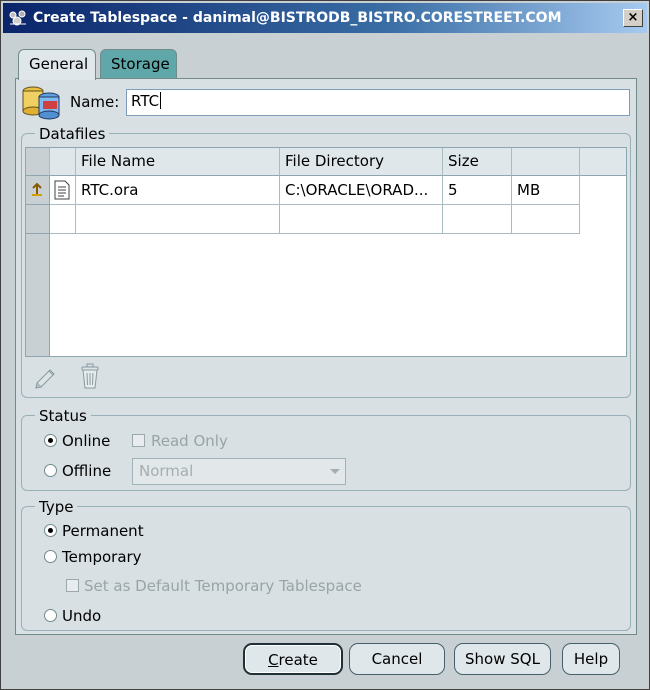 This screenshot has width=650, height=690. Describe the element at coordinates (102, 557) in the screenshot. I see `temporary-label: Temporary` at that location.